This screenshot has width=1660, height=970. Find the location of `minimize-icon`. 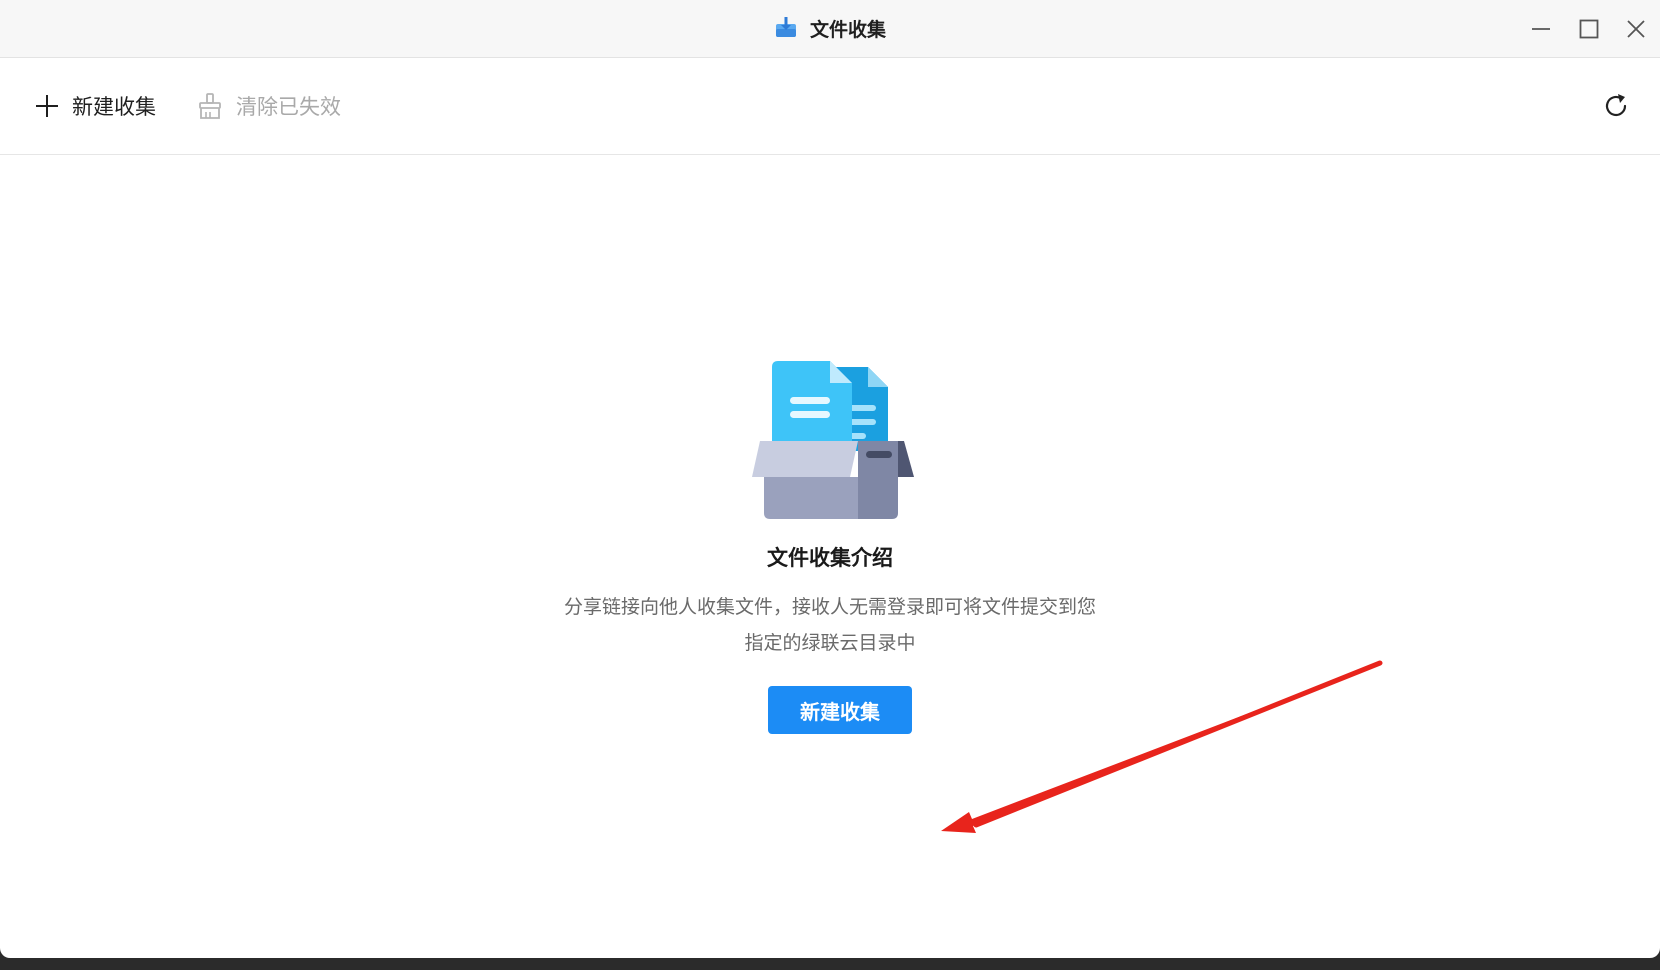

minimize-icon is located at coordinates (1541, 29).